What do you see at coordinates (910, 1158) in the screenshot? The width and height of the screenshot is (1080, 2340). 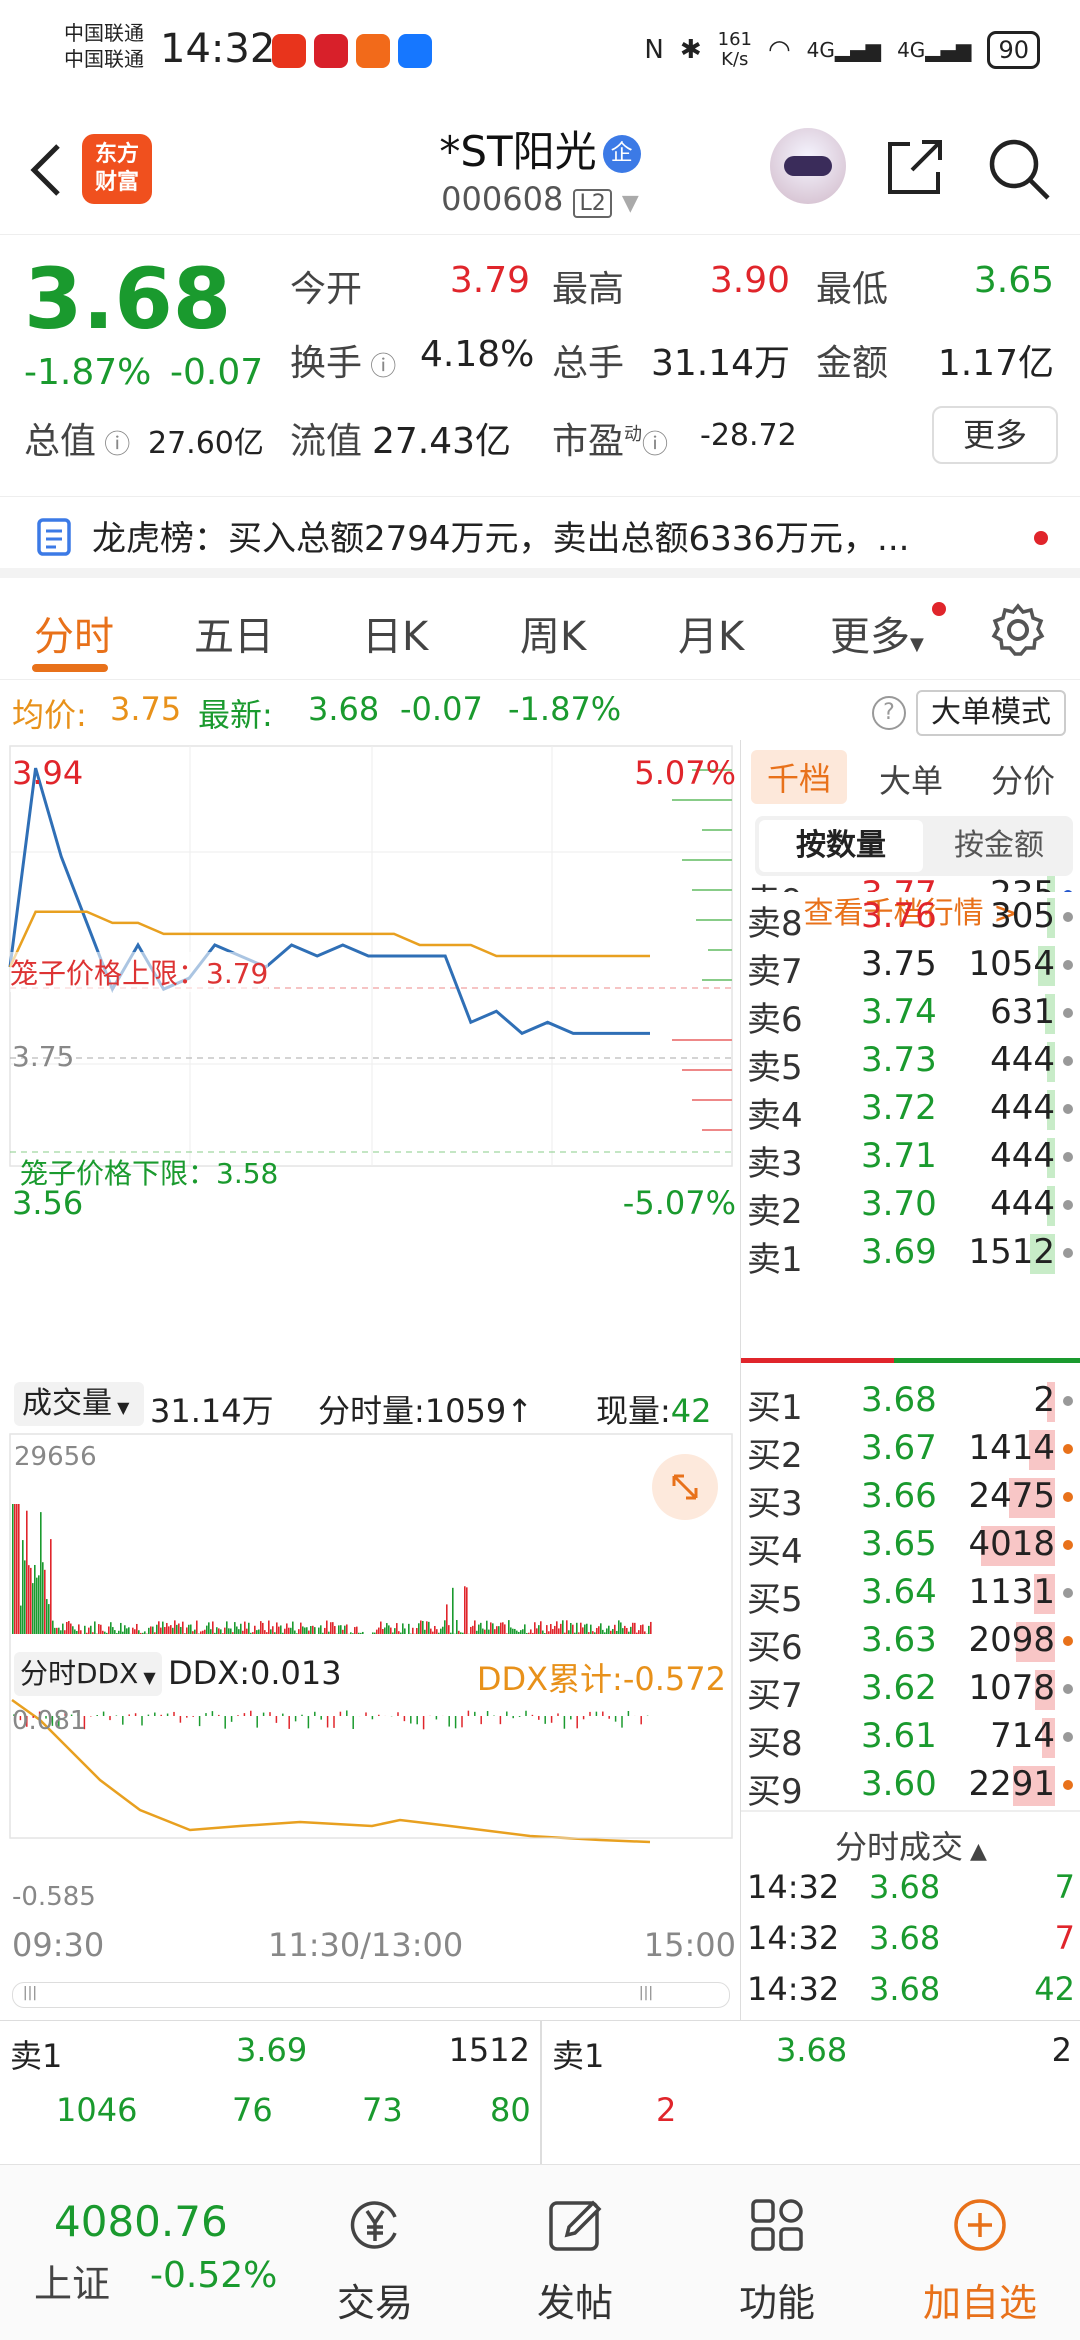 I see `ask-row: 卖3 3.71 444` at bounding box center [910, 1158].